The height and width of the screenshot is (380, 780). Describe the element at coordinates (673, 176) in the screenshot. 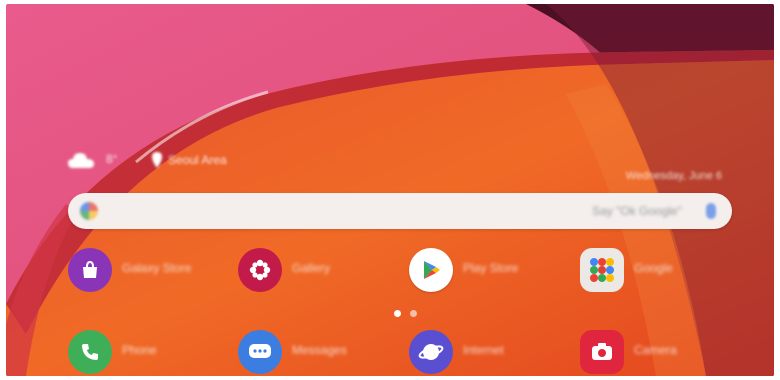

I see `date-text: Wednesday, June 6` at that location.